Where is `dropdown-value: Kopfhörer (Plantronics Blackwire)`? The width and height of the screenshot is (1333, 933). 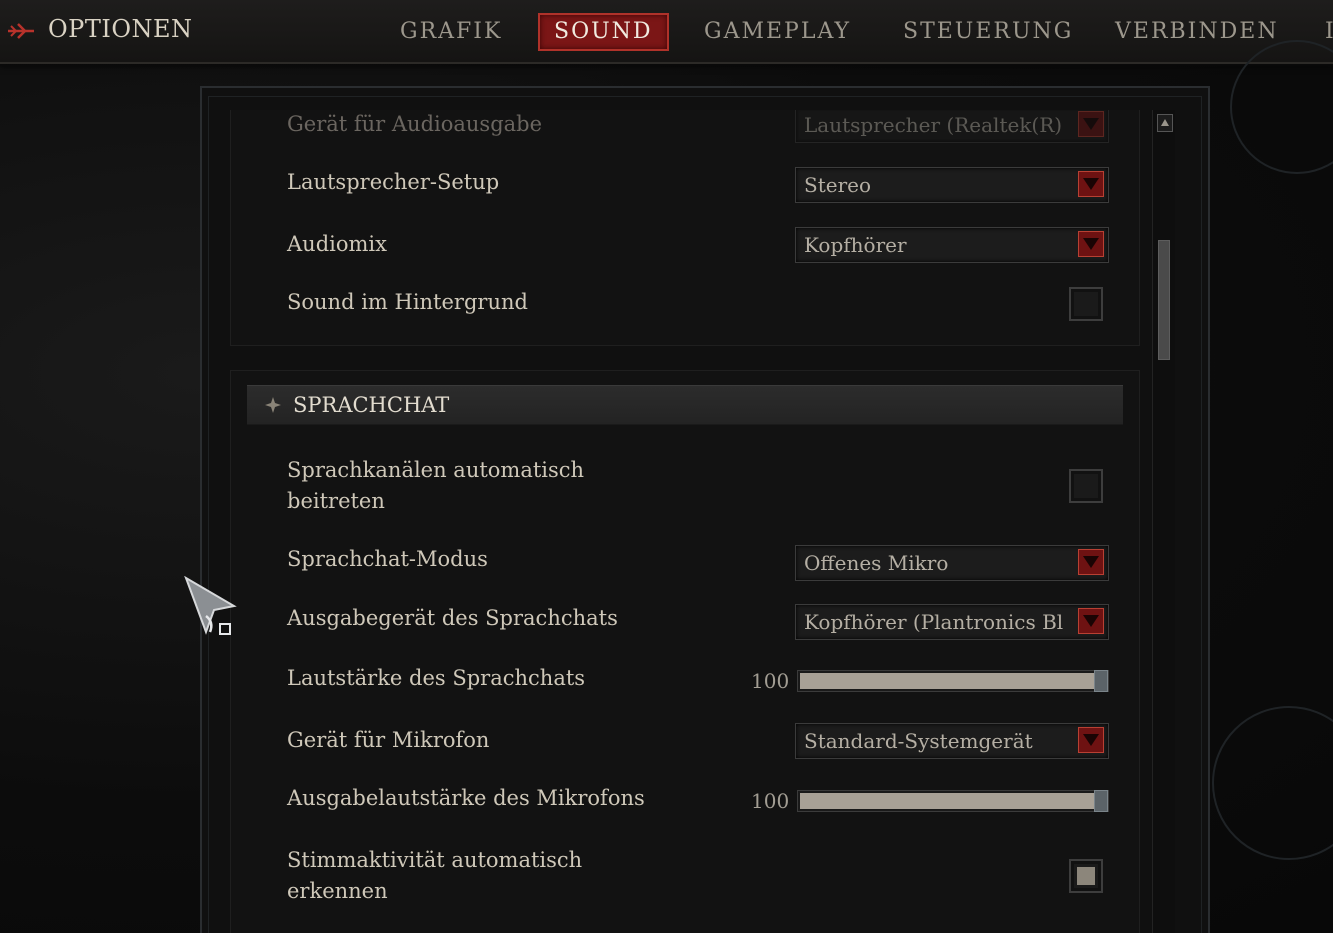 dropdown-value: Kopfhörer (Plantronics Blackwire) is located at coordinates (934, 622).